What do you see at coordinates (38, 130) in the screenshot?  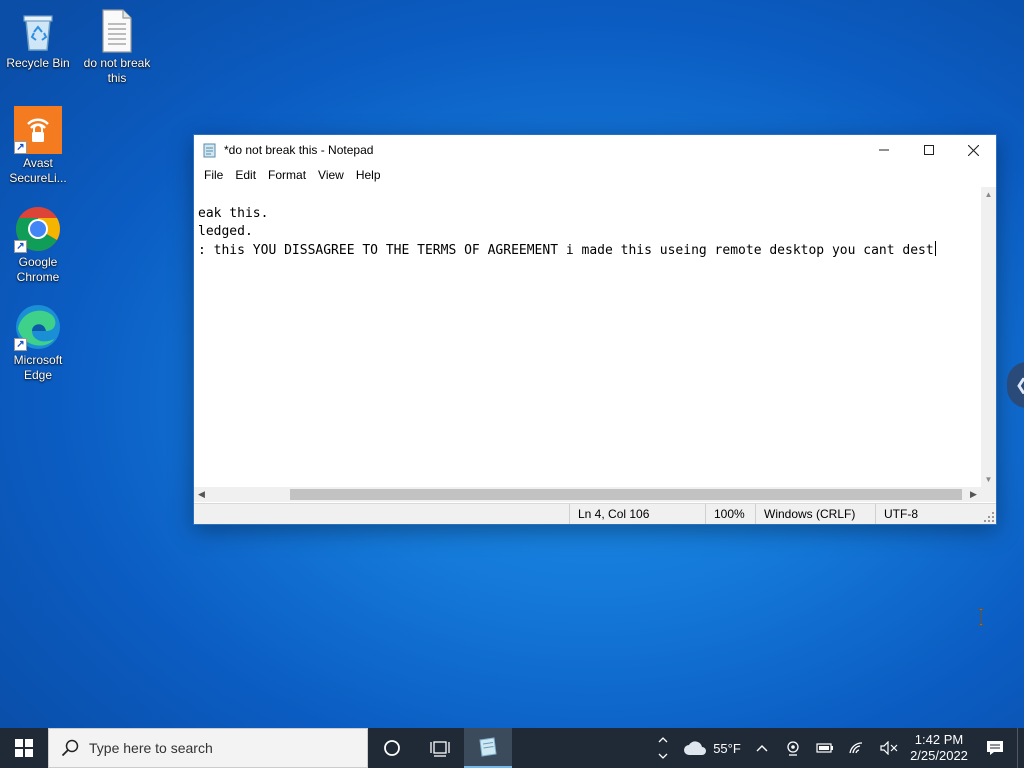 I see `avast-vpn-icon: ↗` at bounding box center [38, 130].